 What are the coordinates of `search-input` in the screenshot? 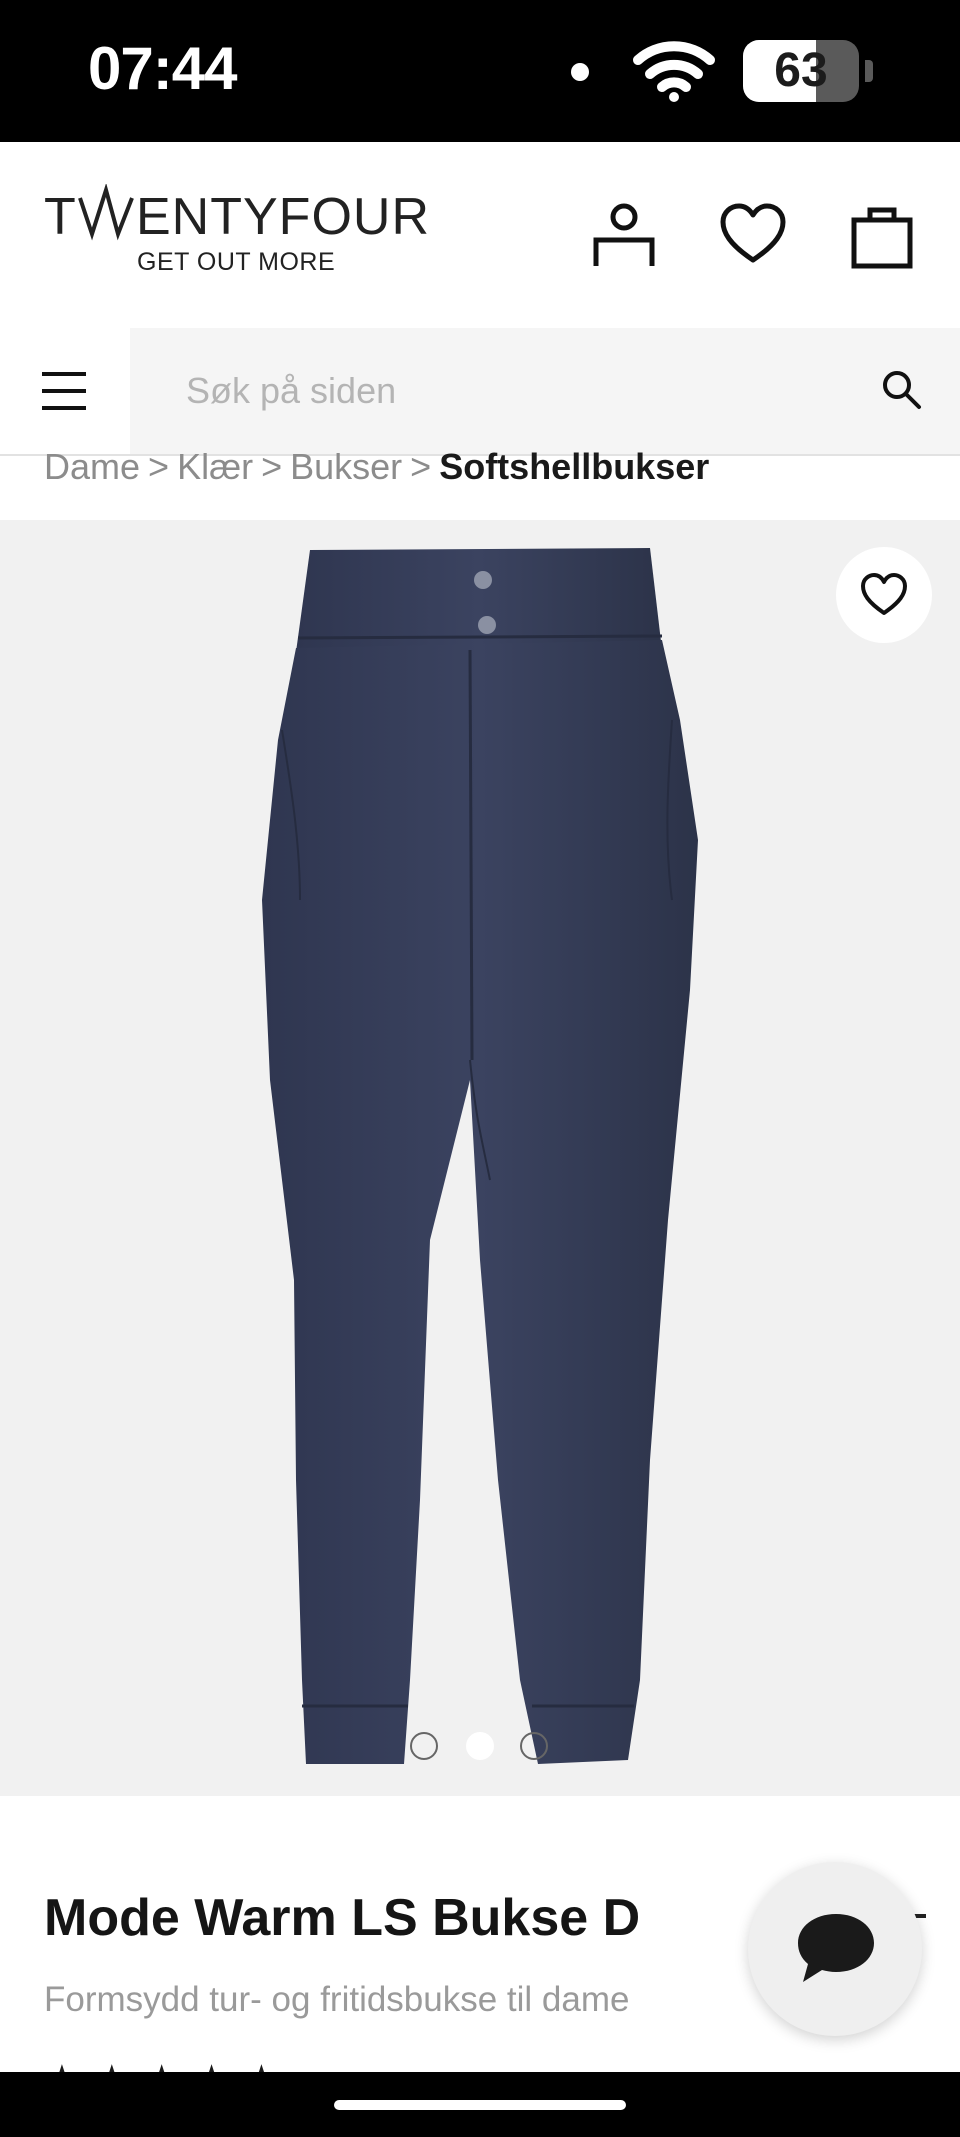 It's located at (506, 391).